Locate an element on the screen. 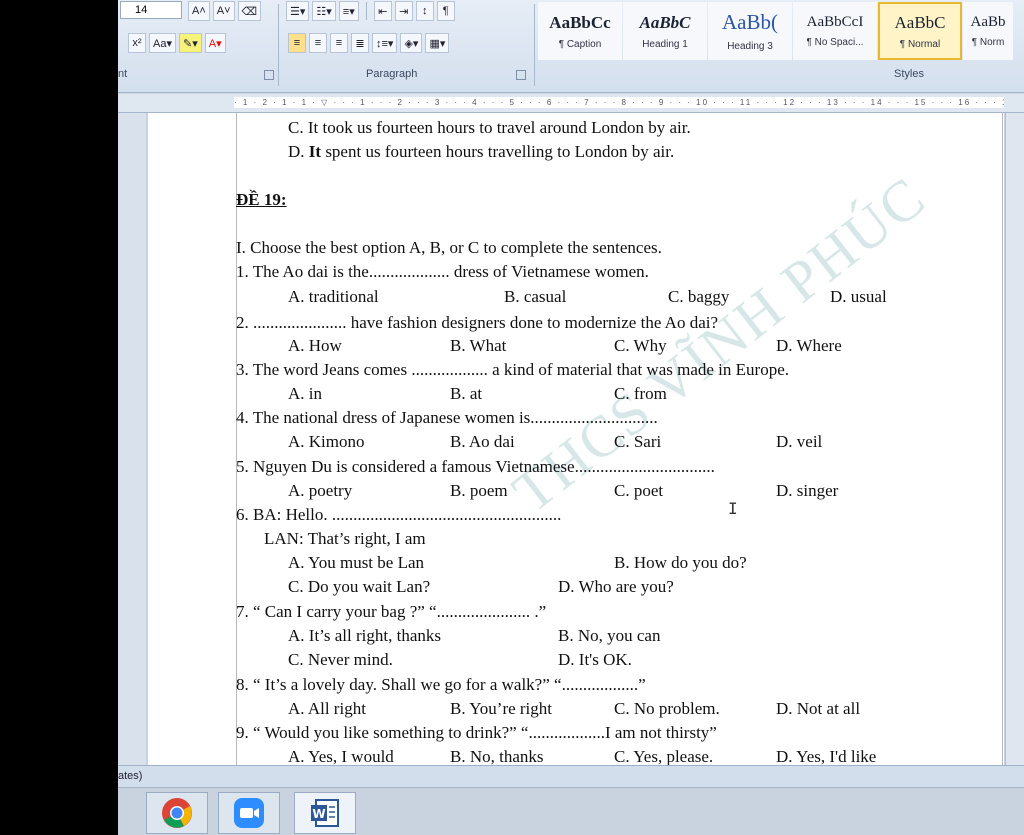  q5-option-a: A. poetry is located at coordinates (320, 490).